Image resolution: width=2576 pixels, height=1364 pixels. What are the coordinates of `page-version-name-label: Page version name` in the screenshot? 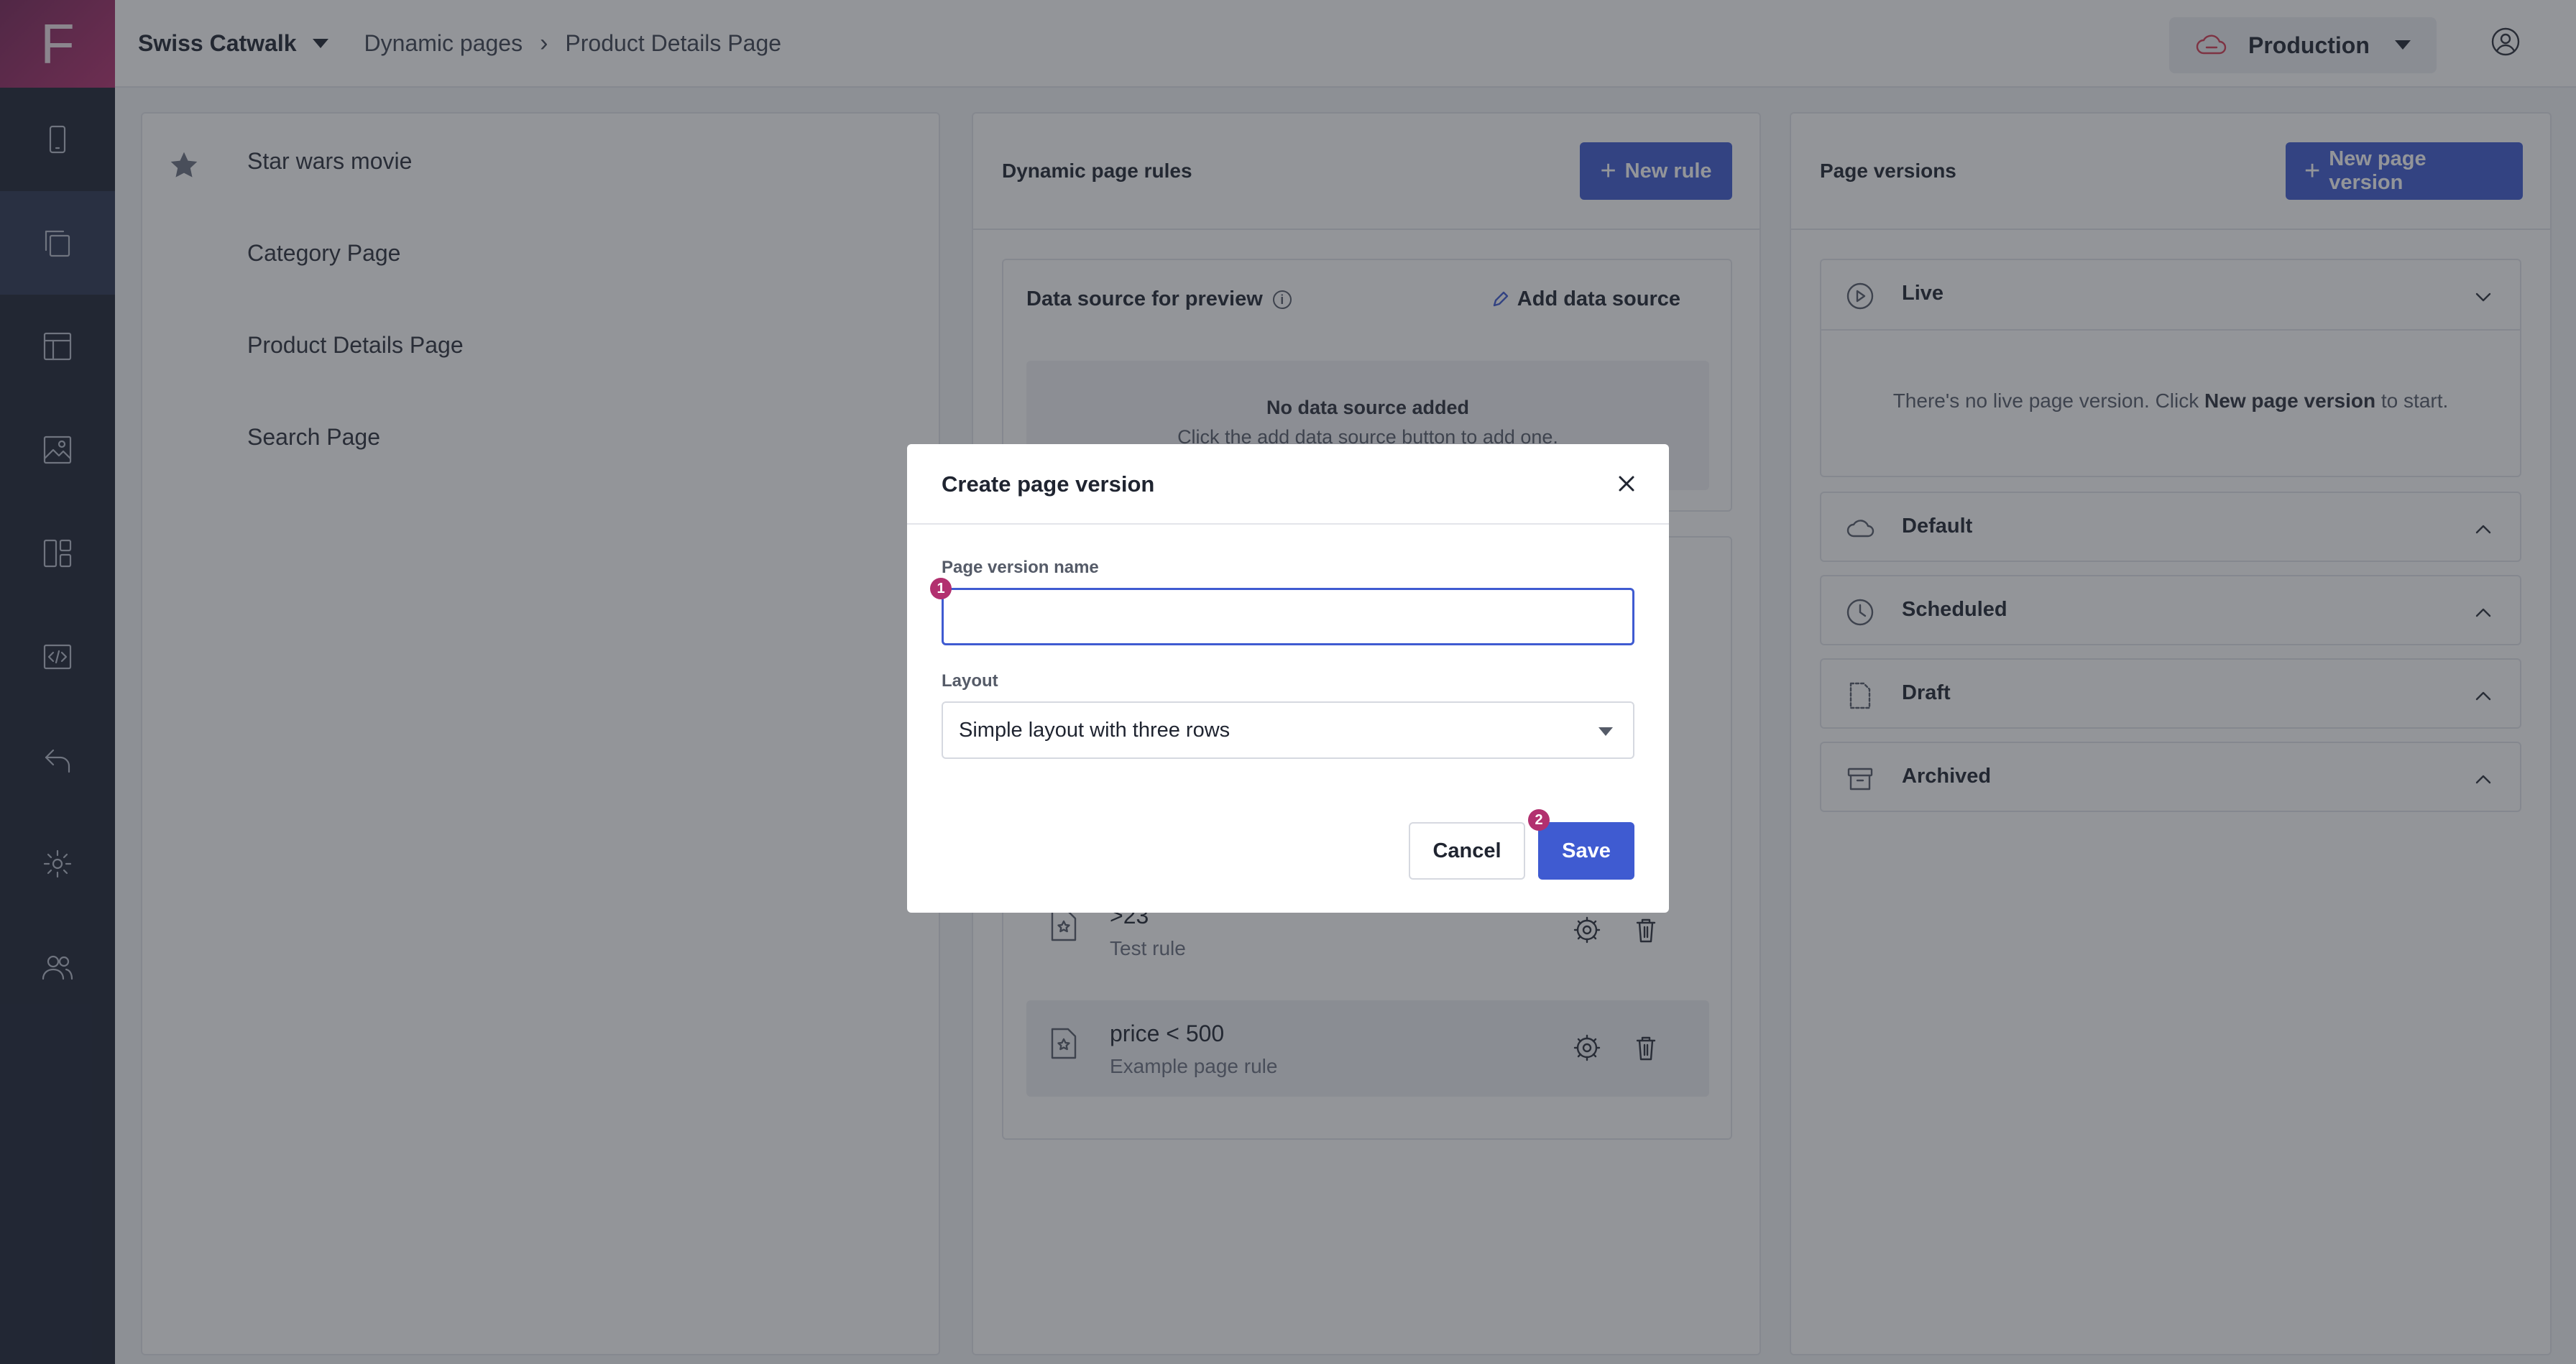 It's located at (1020, 567).